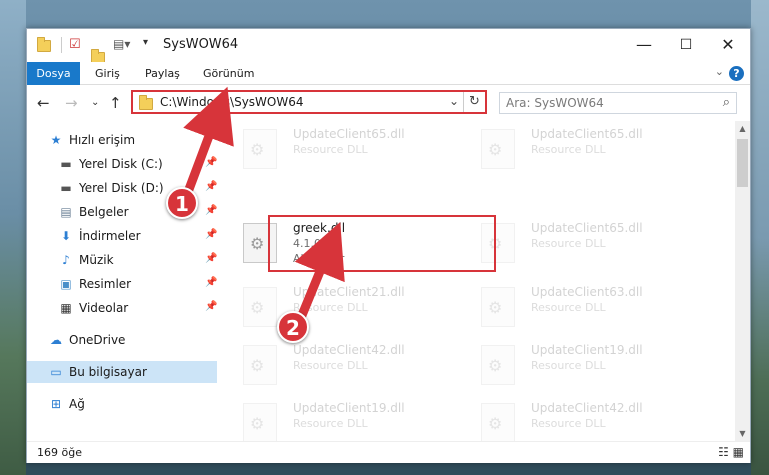  What do you see at coordinates (77, 404) in the screenshot?
I see `sidebar-item-label: Ağ` at bounding box center [77, 404].